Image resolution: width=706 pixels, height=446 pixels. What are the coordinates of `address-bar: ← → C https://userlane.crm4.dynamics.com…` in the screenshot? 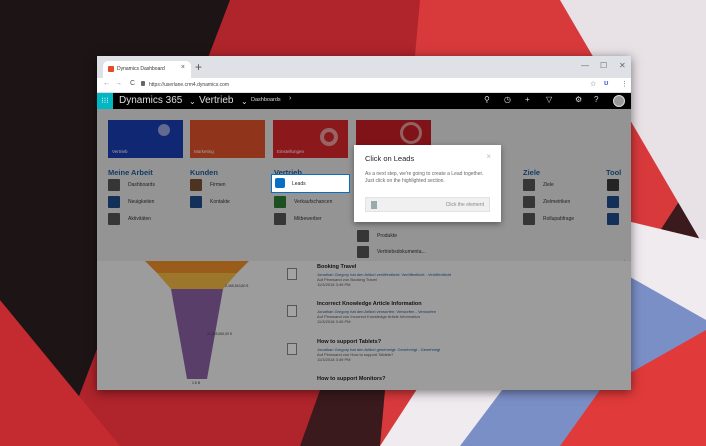 It's located at (364, 85).